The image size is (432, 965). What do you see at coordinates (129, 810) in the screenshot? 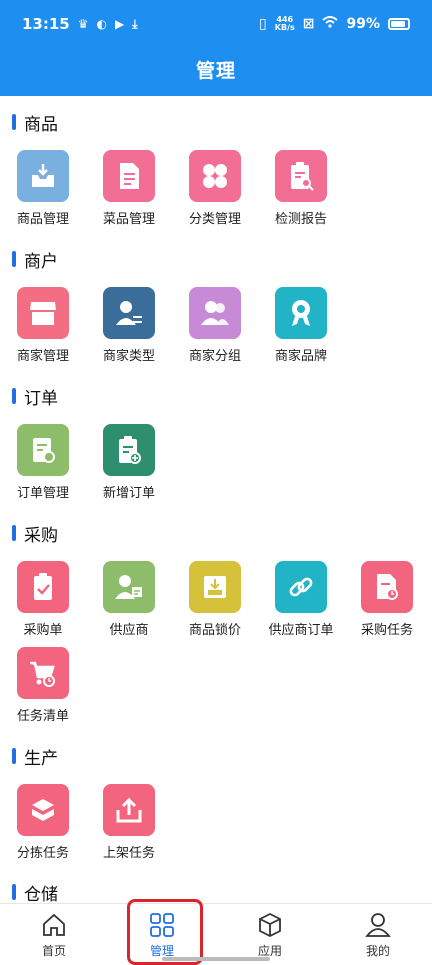
I see `upload-tray-icon` at bounding box center [129, 810].